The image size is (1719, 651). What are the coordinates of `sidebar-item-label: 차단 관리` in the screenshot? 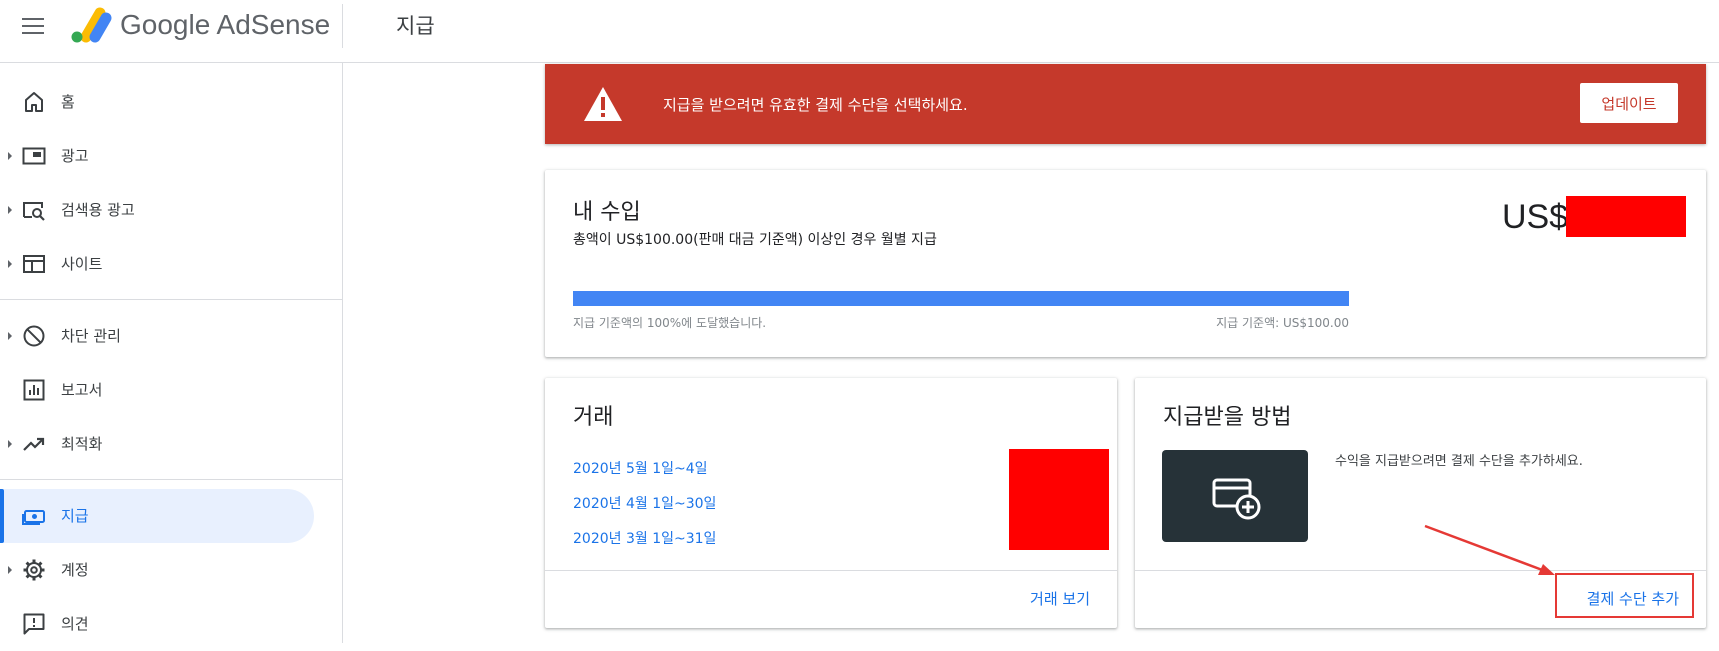 It's located at (91, 336).